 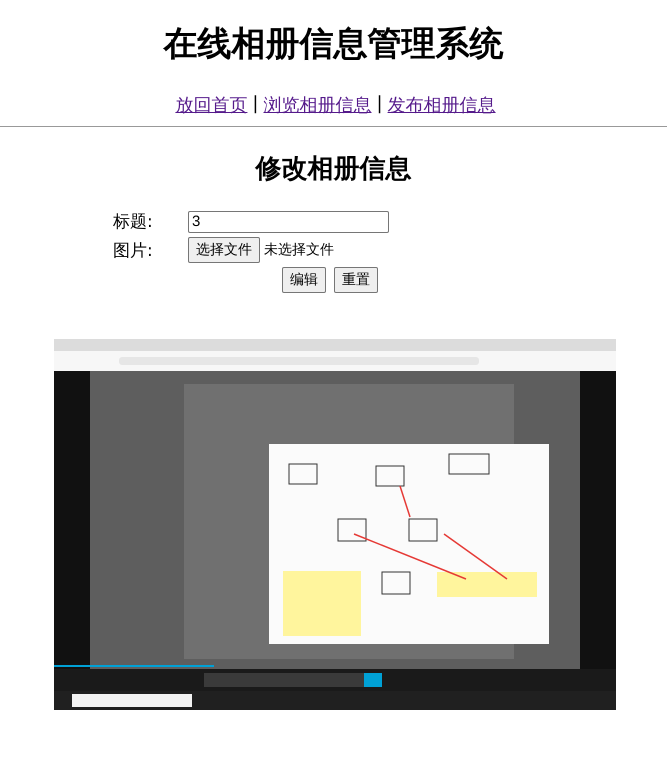 What do you see at coordinates (299, 250) in the screenshot?
I see `file-status: 未选择文件` at bounding box center [299, 250].